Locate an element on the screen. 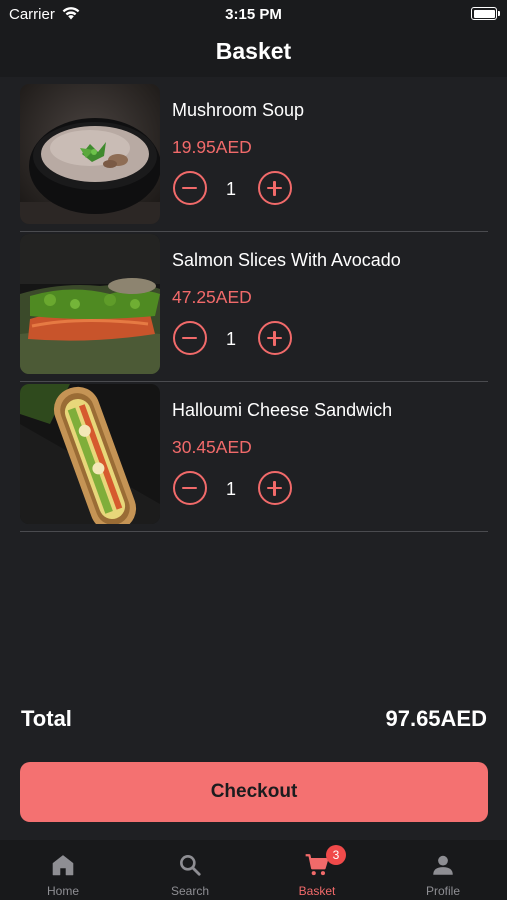  status-time: 3:15 PM is located at coordinates (253, 14).